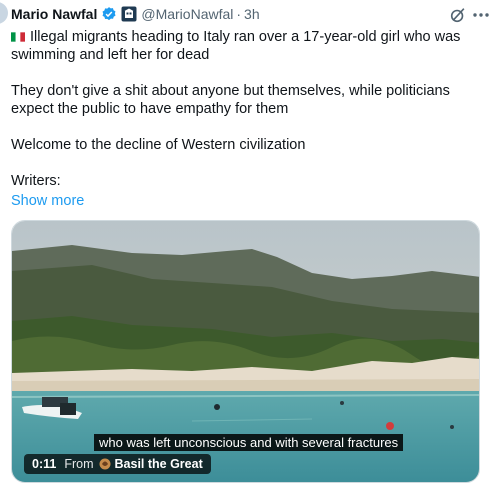 The height and width of the screenshot is (490, 500). I want to click on video-source-name: Basil the Great, so click(159, 464).